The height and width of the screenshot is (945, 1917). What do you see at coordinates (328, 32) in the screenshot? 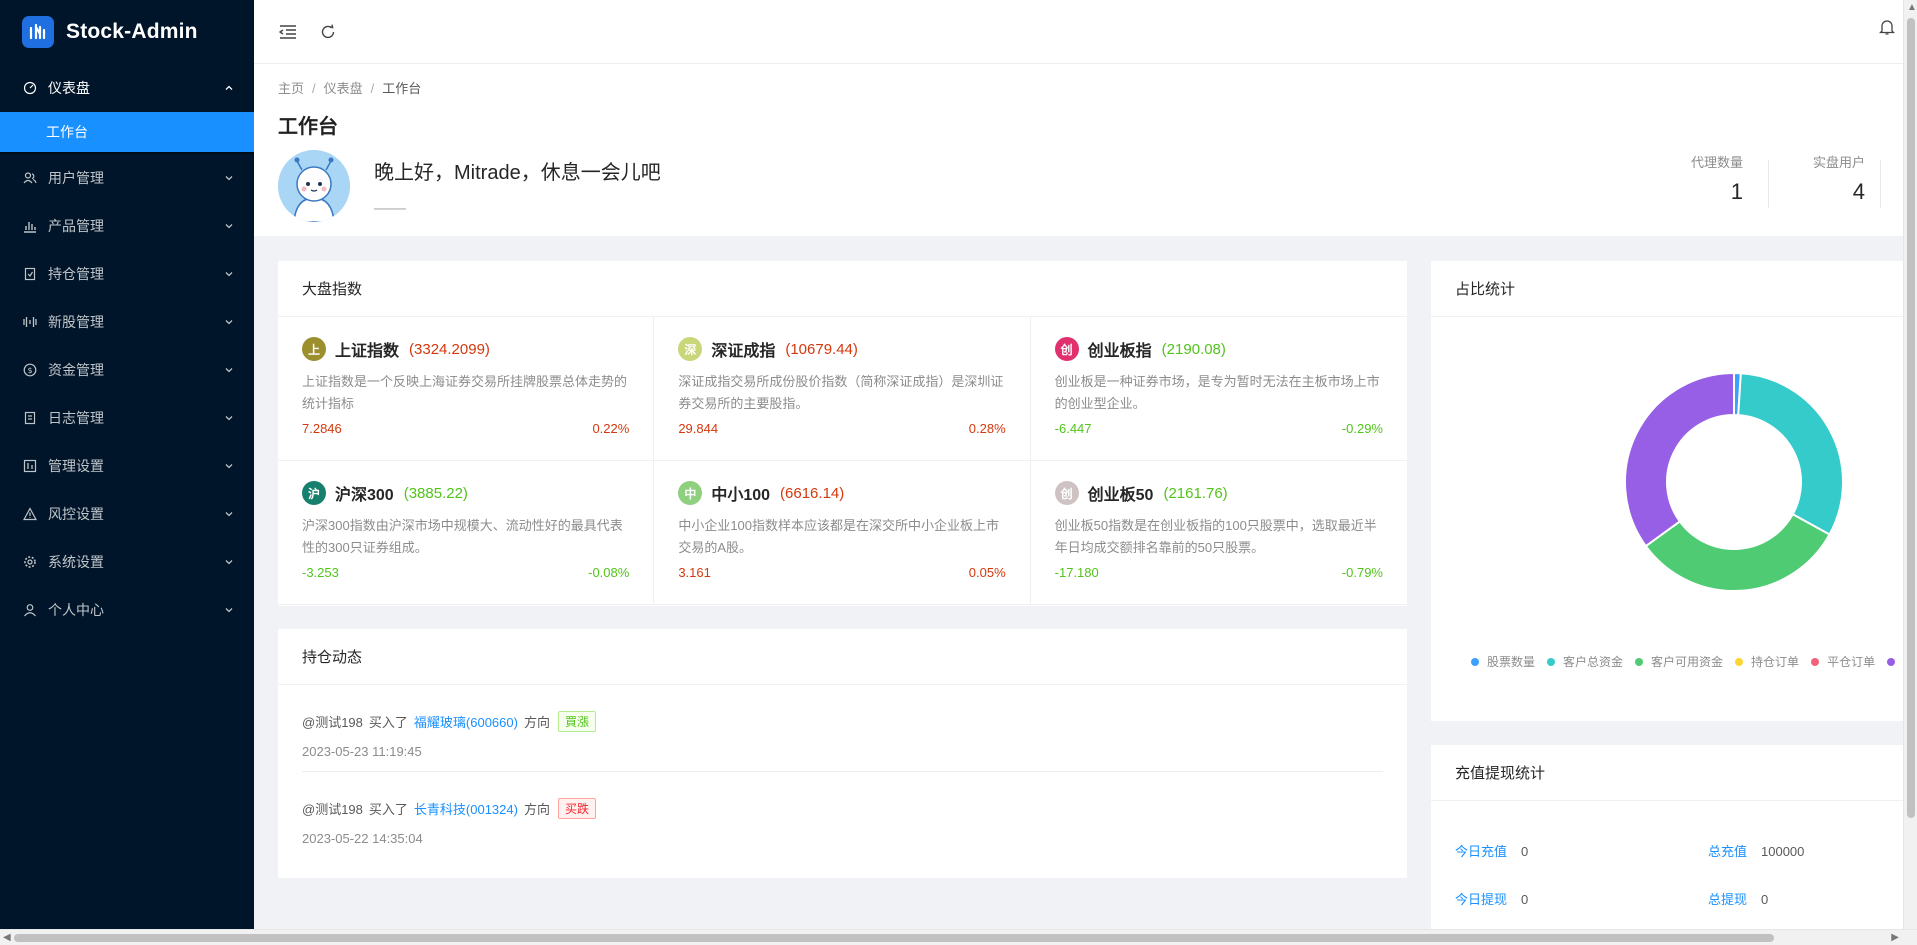
I see `refresh-icon` at bounding box center [328, 32].